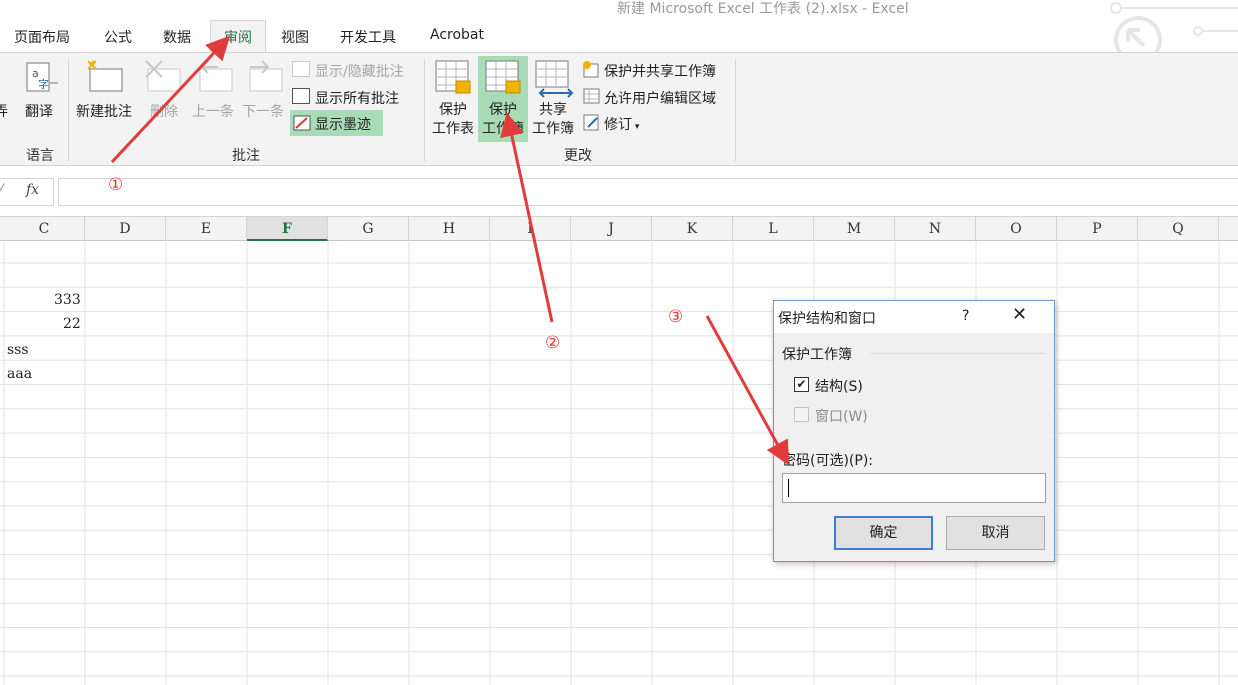 Image resolution: width=1238 pixels, height=685 pixels. Describe the element at coordinates (449, 229) in the screenshot. I see `column-header-h: H` at that location.